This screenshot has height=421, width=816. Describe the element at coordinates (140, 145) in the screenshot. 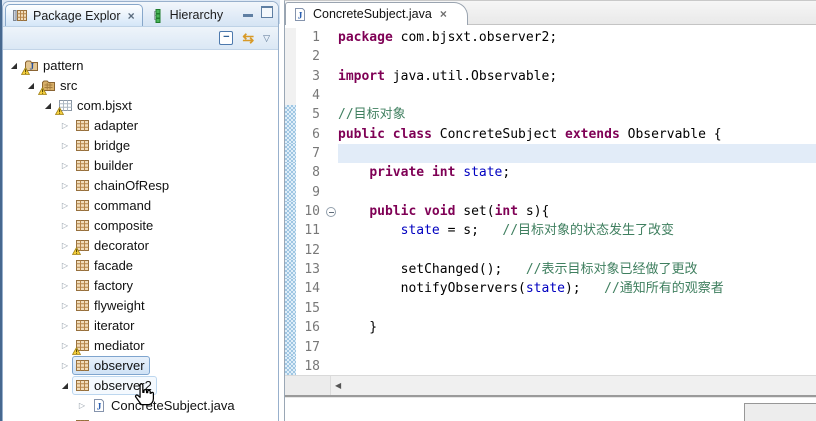

I see `tree-item-bridge: ▷ bridge` at that location.